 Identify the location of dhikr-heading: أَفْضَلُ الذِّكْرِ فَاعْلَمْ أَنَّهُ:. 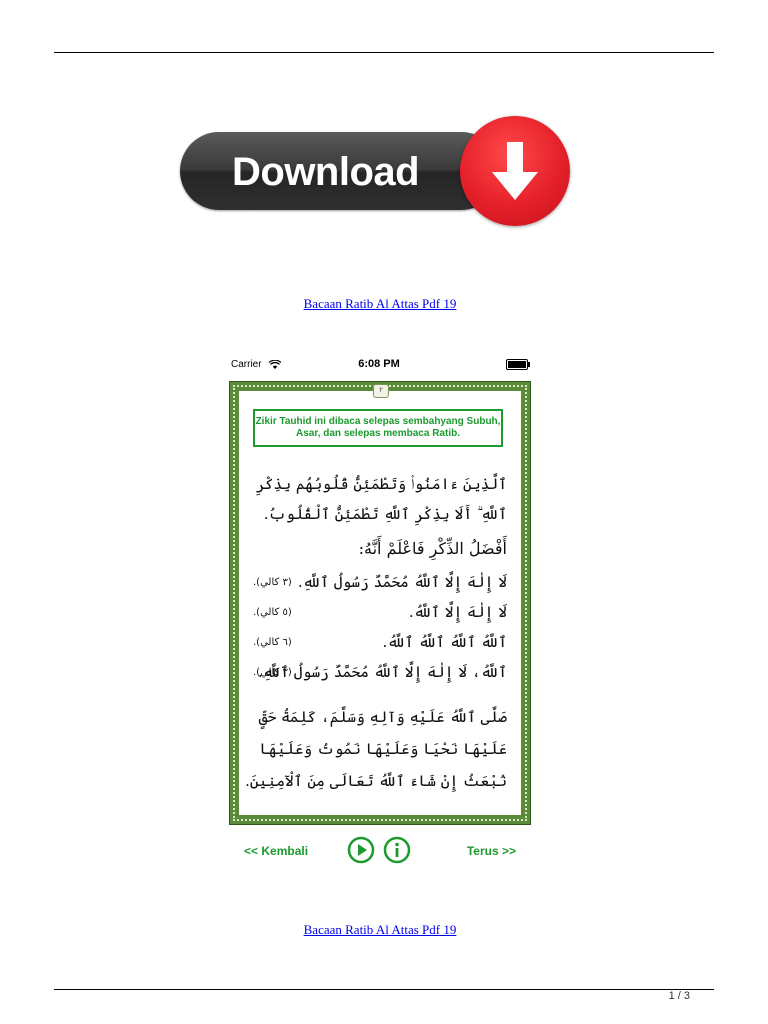
(432, 548).